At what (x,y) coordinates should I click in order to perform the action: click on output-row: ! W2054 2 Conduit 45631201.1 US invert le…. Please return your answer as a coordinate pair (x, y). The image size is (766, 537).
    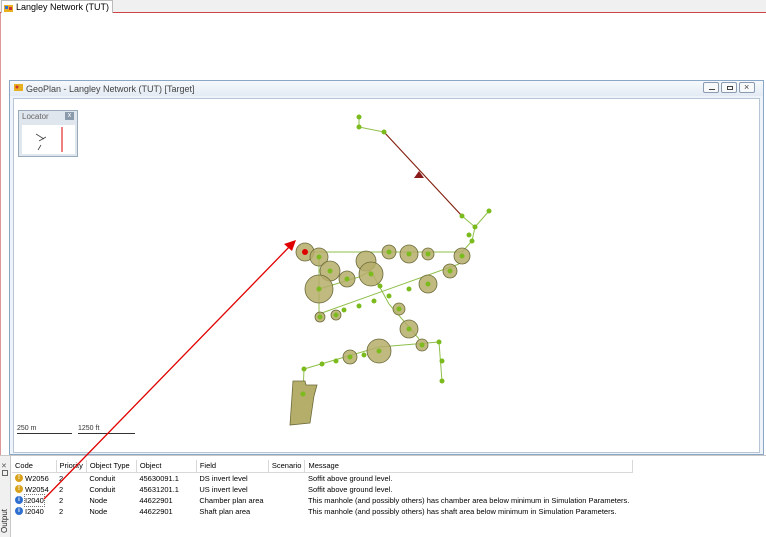
    Looking at the image, I should click on (322, 489).